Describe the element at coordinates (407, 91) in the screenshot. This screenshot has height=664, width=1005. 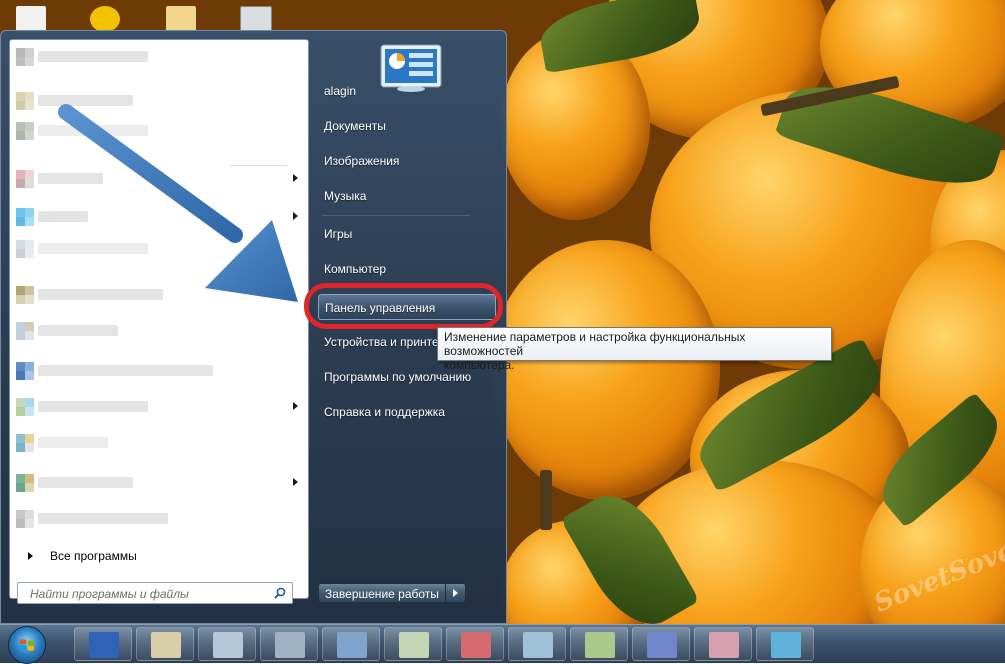
I see `menu-item-user: alagin` at that location.